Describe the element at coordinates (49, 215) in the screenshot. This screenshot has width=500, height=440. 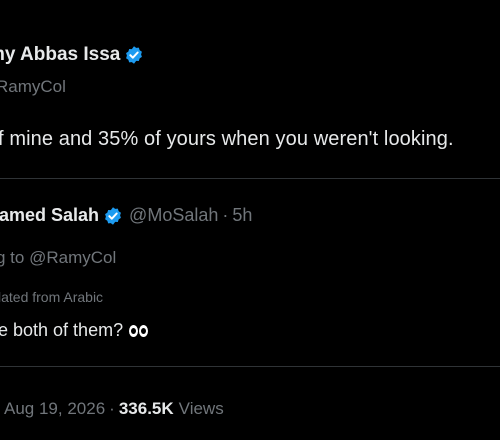
I see `reply-author-name: hamed Salah` at that location.